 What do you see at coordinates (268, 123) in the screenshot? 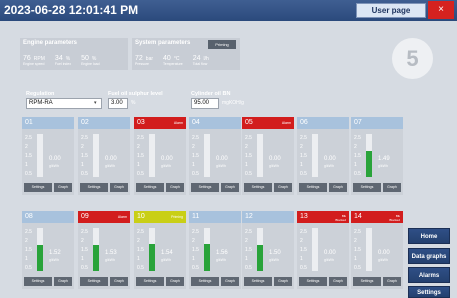
I see `cylinder-header: 05 Alarm` at bounding box center [268, 123].